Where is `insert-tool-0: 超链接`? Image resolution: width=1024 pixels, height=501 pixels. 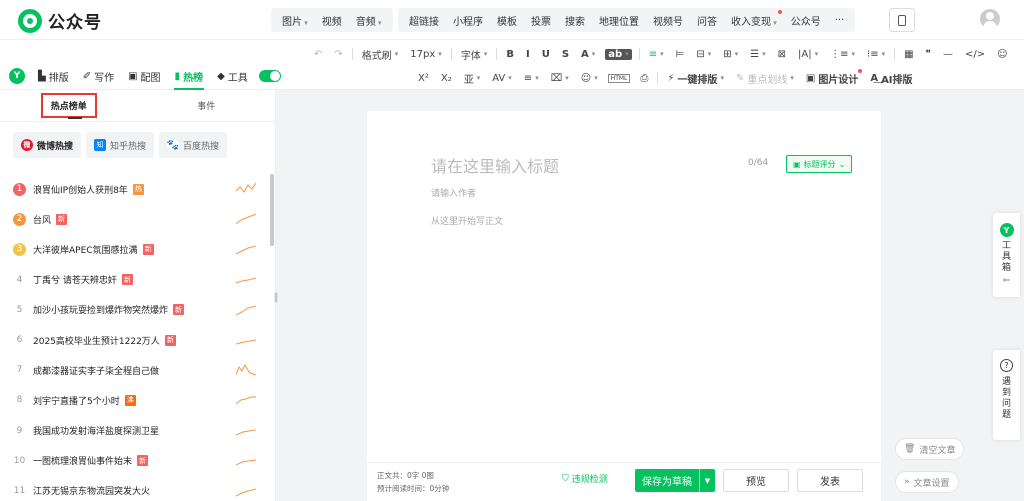 insert-tool-0: 超链接 is located at coordinates (424, 20).